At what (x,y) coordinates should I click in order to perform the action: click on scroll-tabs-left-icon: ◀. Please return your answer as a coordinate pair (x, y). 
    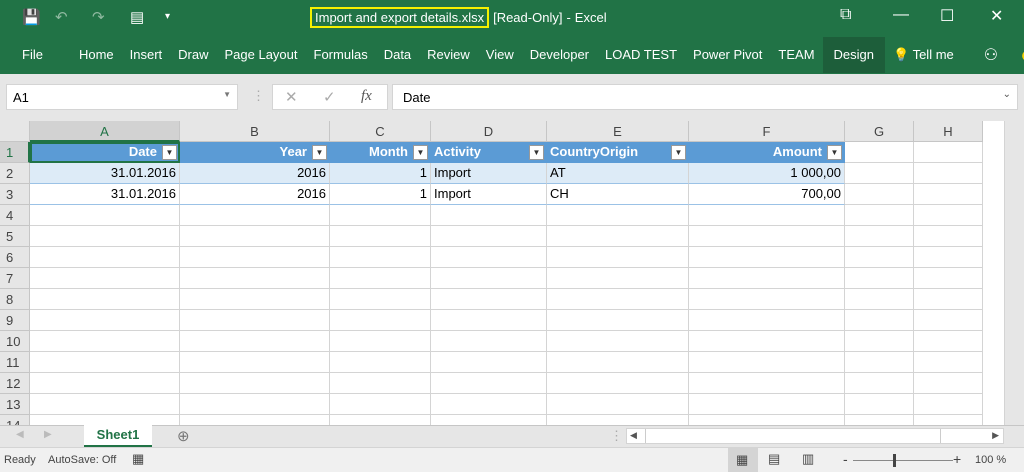
    Looking at the image, I should click on (20, 434).